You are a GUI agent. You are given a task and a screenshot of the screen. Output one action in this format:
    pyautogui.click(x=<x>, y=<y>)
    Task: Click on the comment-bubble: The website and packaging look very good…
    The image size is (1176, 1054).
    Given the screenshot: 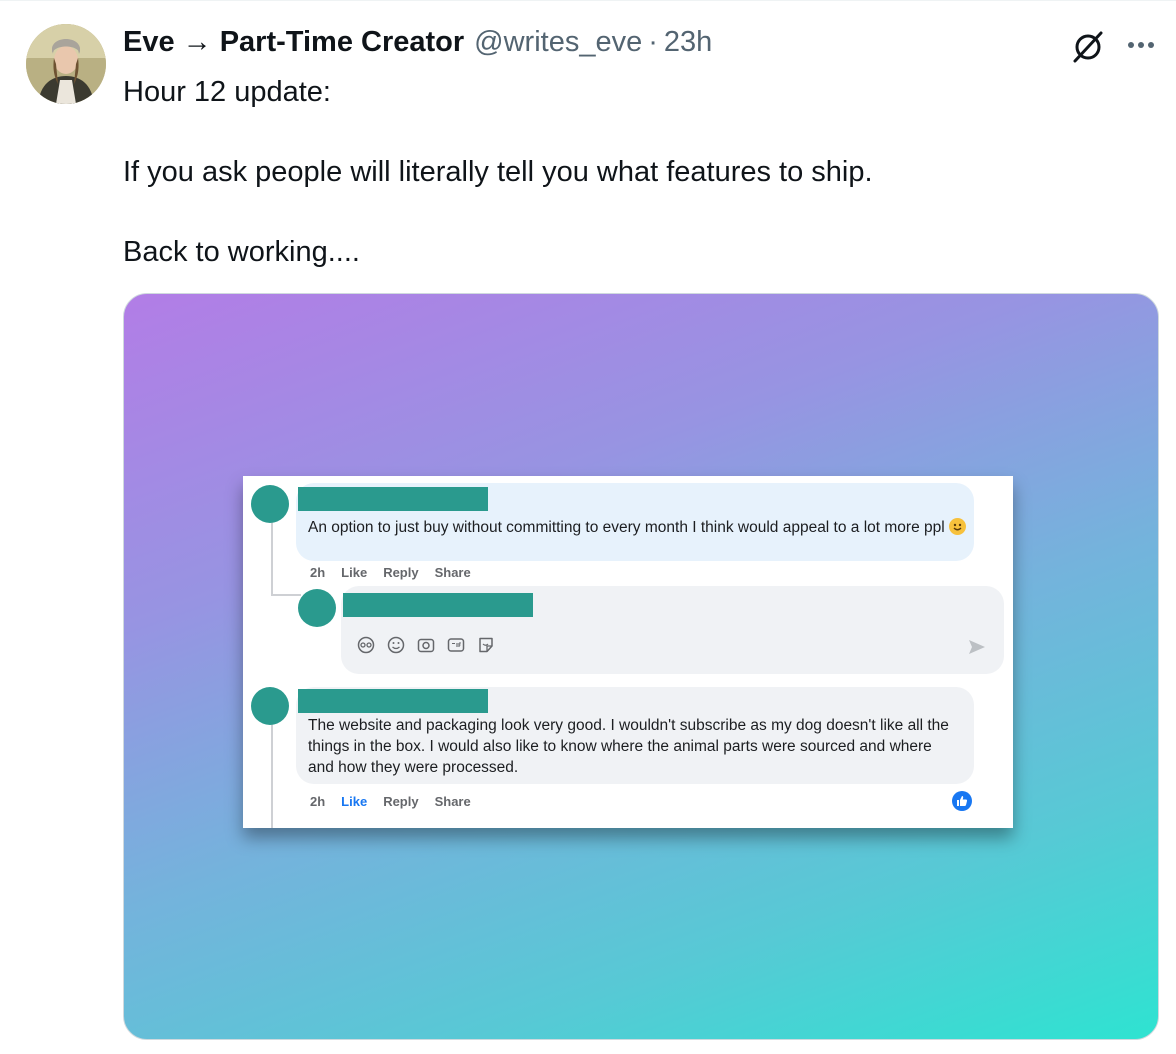 What is the action you would take?
    pyautogui.click(x=635, y=735)
    